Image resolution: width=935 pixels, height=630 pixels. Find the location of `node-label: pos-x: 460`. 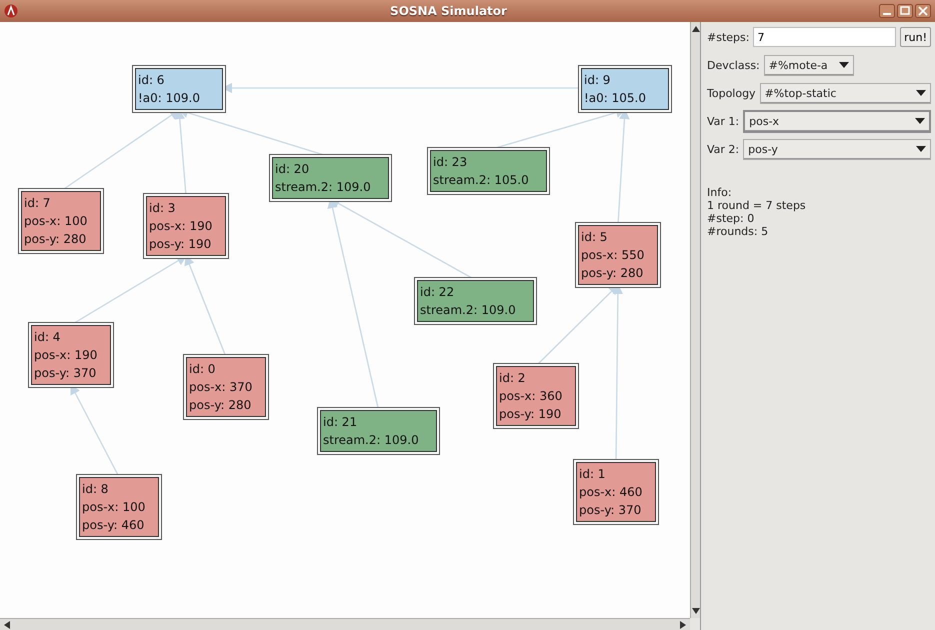

node-label: pos-x: 460 is located at coordinates (611, 492).